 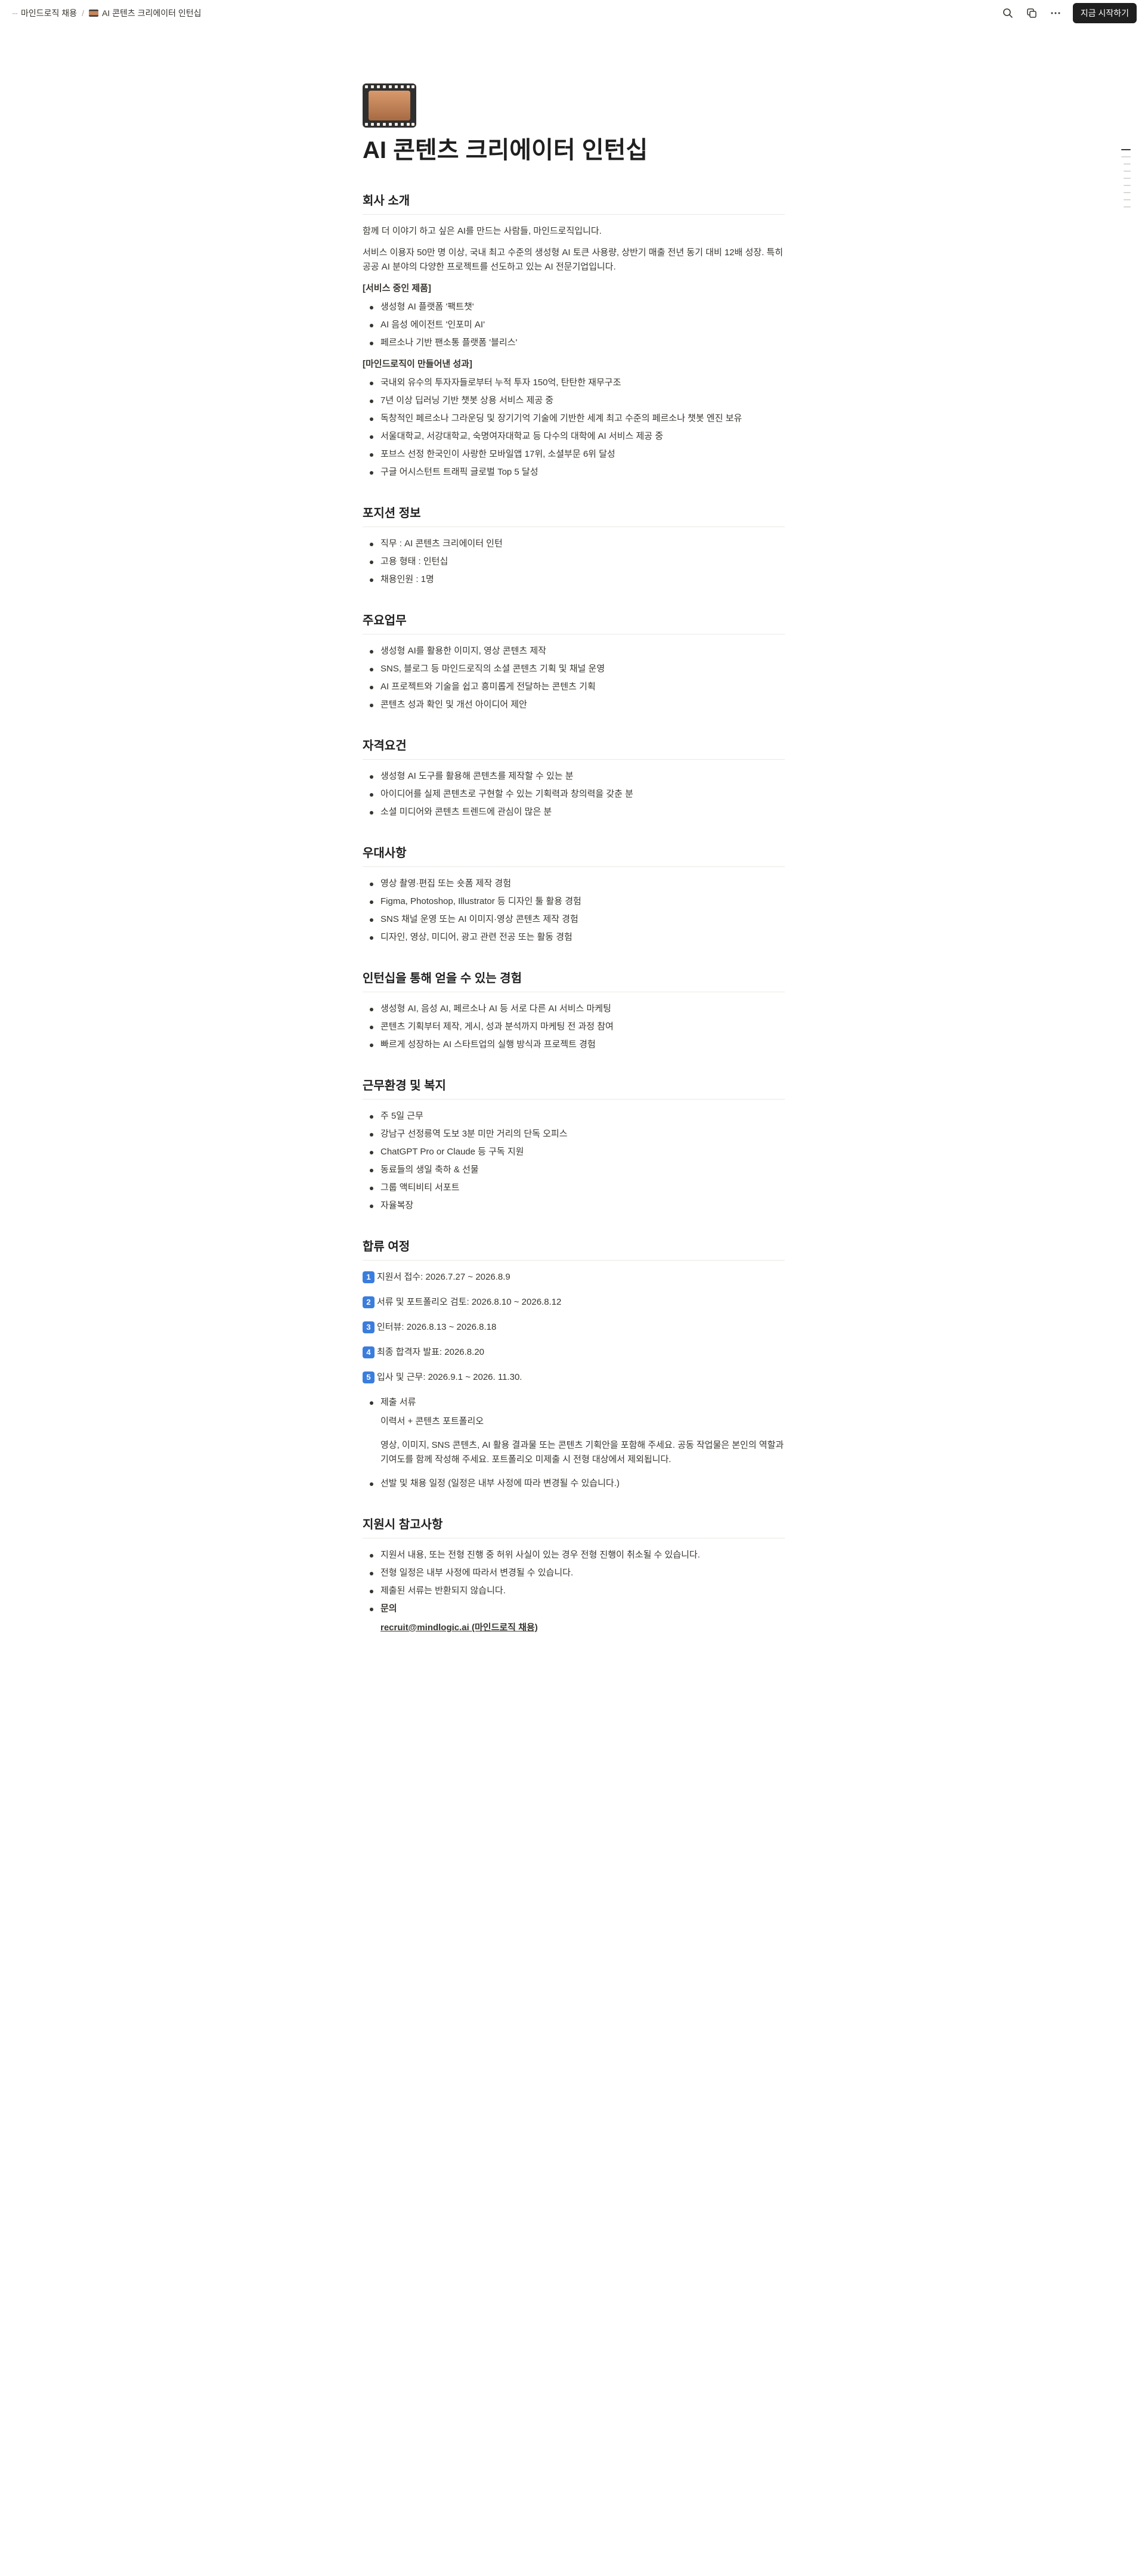 What do you see at coordinates (574, 980) in the screenshot?
I see `section-heading: 인턴십을 통해 얻을 수 있는 경험` at bounding box center [574, 980].